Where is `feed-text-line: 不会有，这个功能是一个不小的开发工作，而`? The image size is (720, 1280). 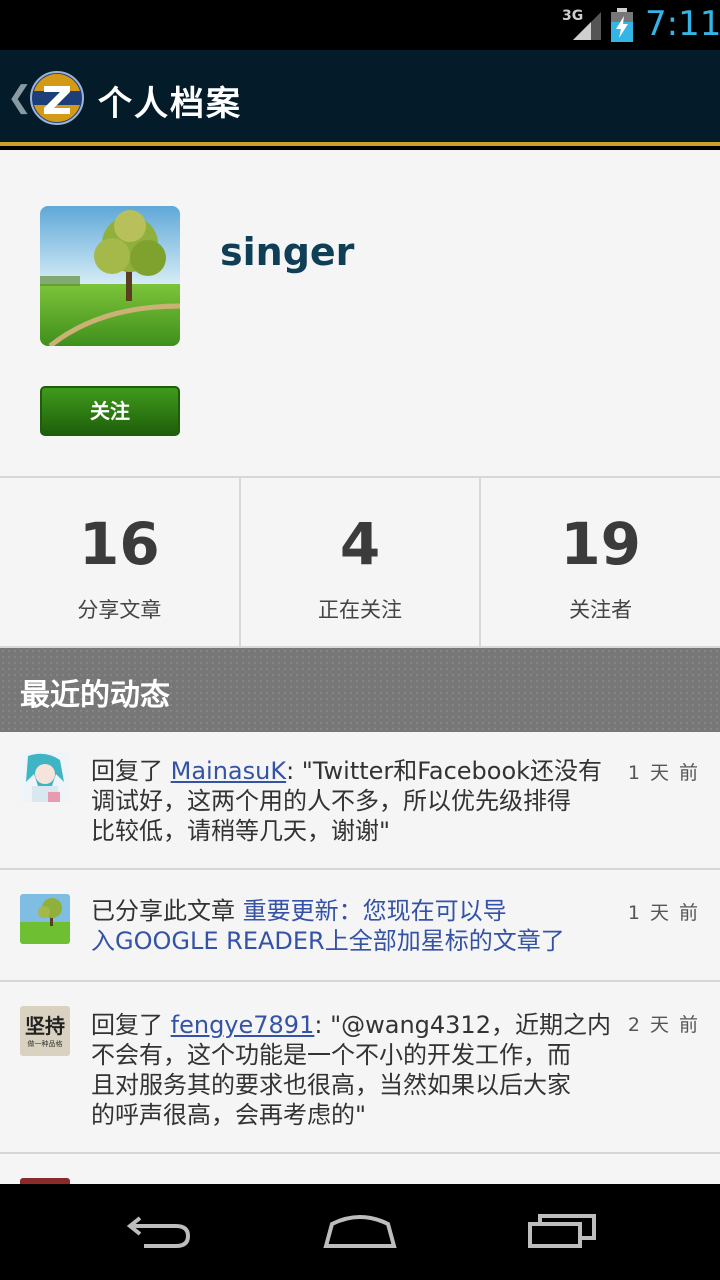 feed-text-line: 不会有，这个功能是一个不小的开发工作，而 is located at coordinates (331, 1055).